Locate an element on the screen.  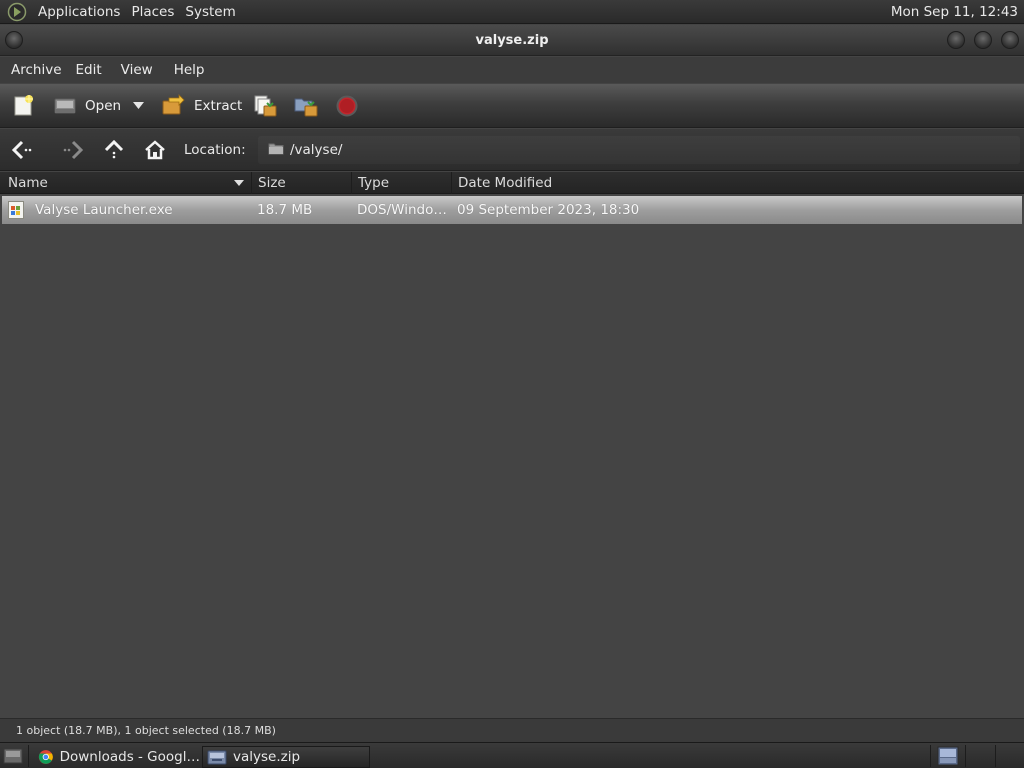
column-date-modified: Date Modified is located at coordinates (737, 183).